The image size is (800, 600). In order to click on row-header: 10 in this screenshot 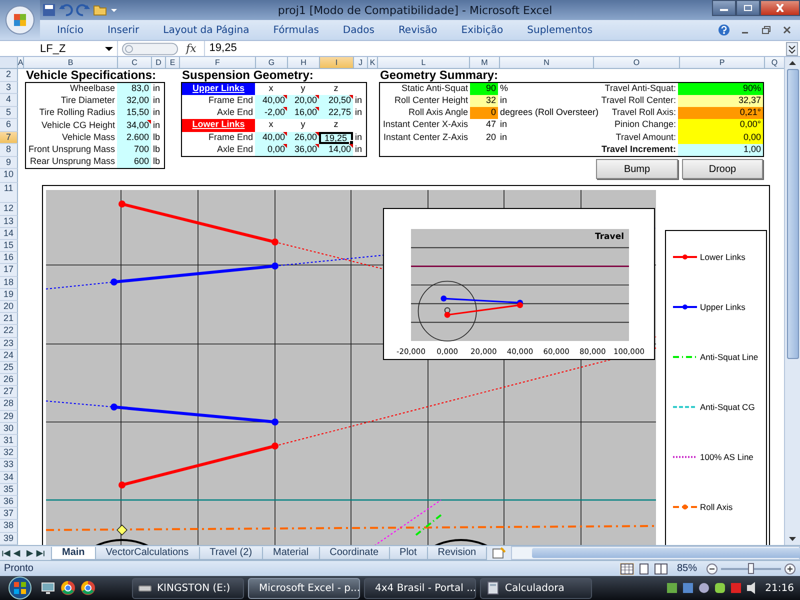, I will do `click(9, 176)`.